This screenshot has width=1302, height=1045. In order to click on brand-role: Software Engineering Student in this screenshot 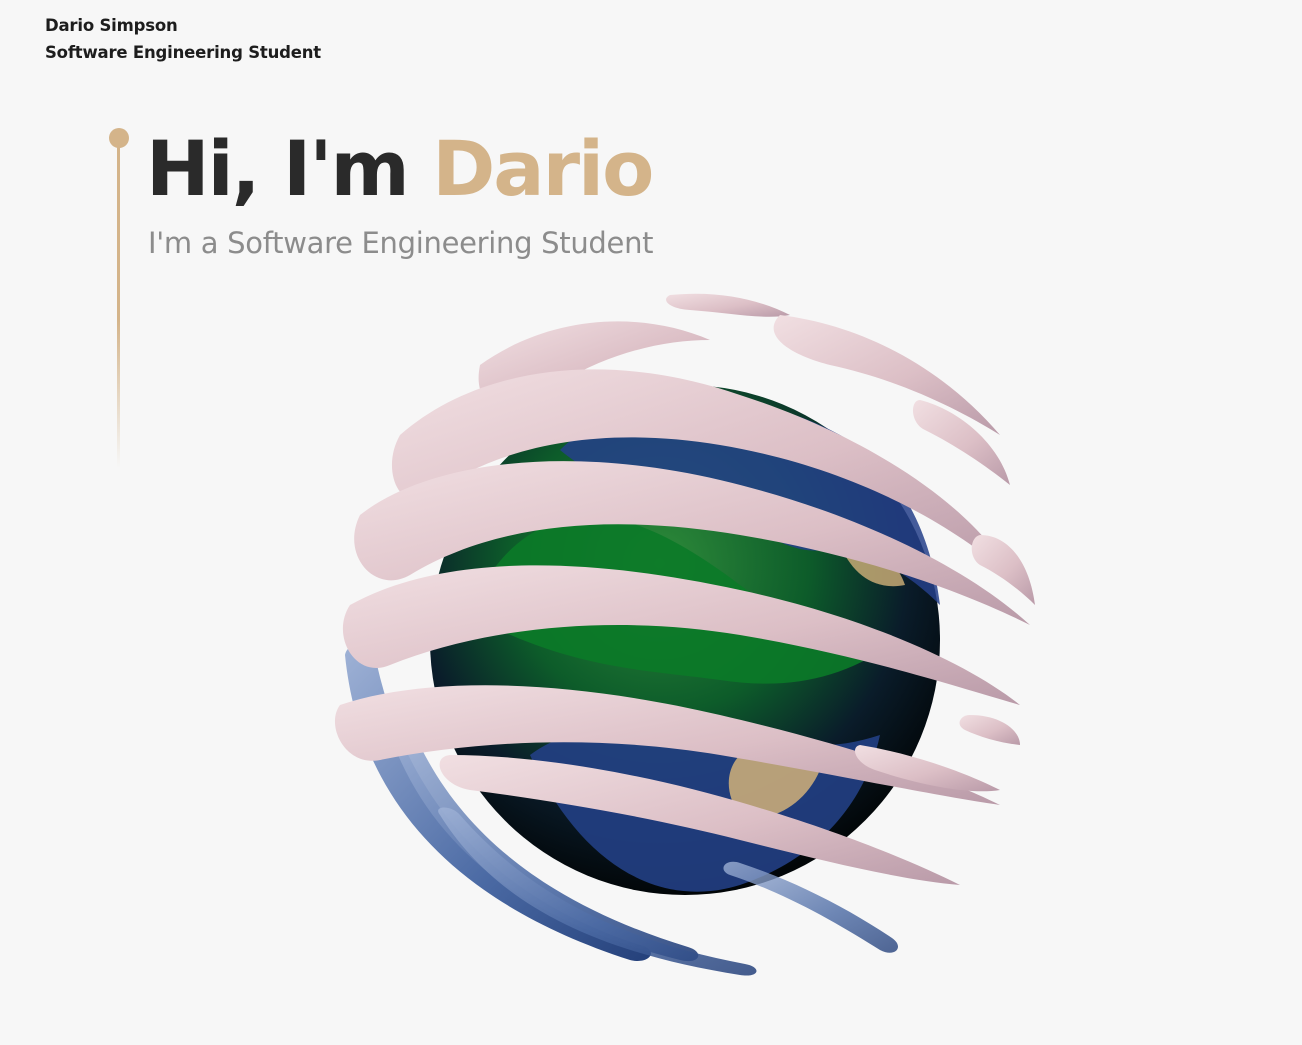, I will do `click(183, 52)`.